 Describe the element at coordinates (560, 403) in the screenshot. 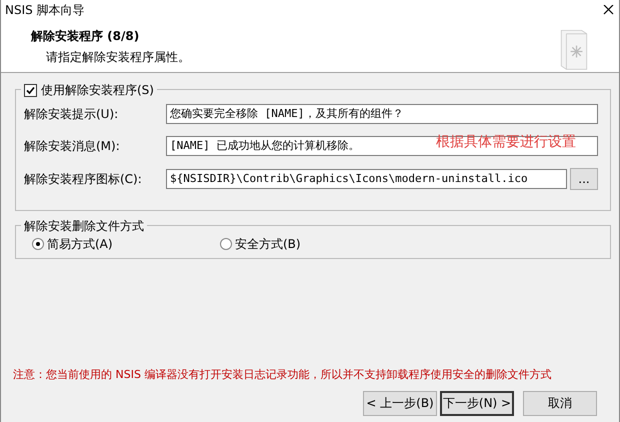

I see `wizard-button: 取消` at that location.